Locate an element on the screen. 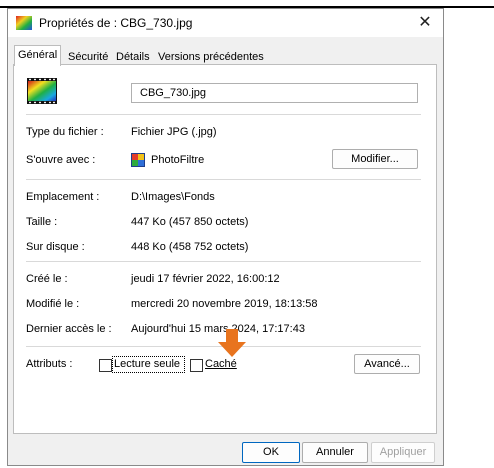 This screenshot has height=468, width=494. hidden-checkbox is located at coordinates (196, 365).